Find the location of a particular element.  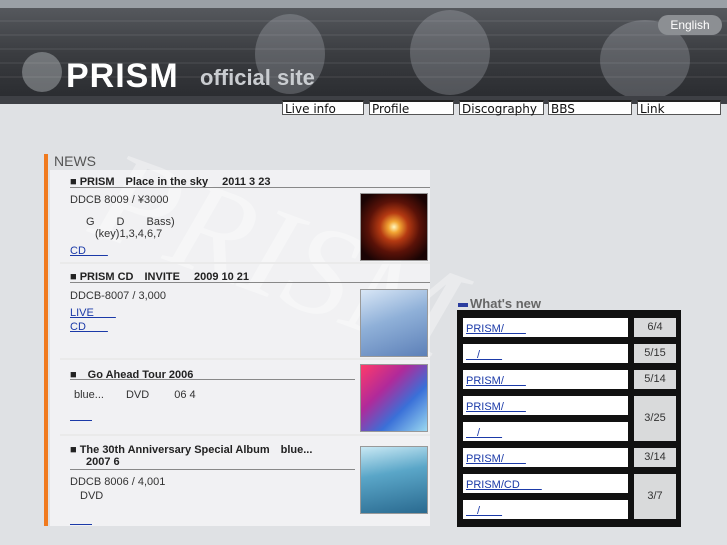

album-cover-place-in-the-sky is located at coordinates (394, 227).